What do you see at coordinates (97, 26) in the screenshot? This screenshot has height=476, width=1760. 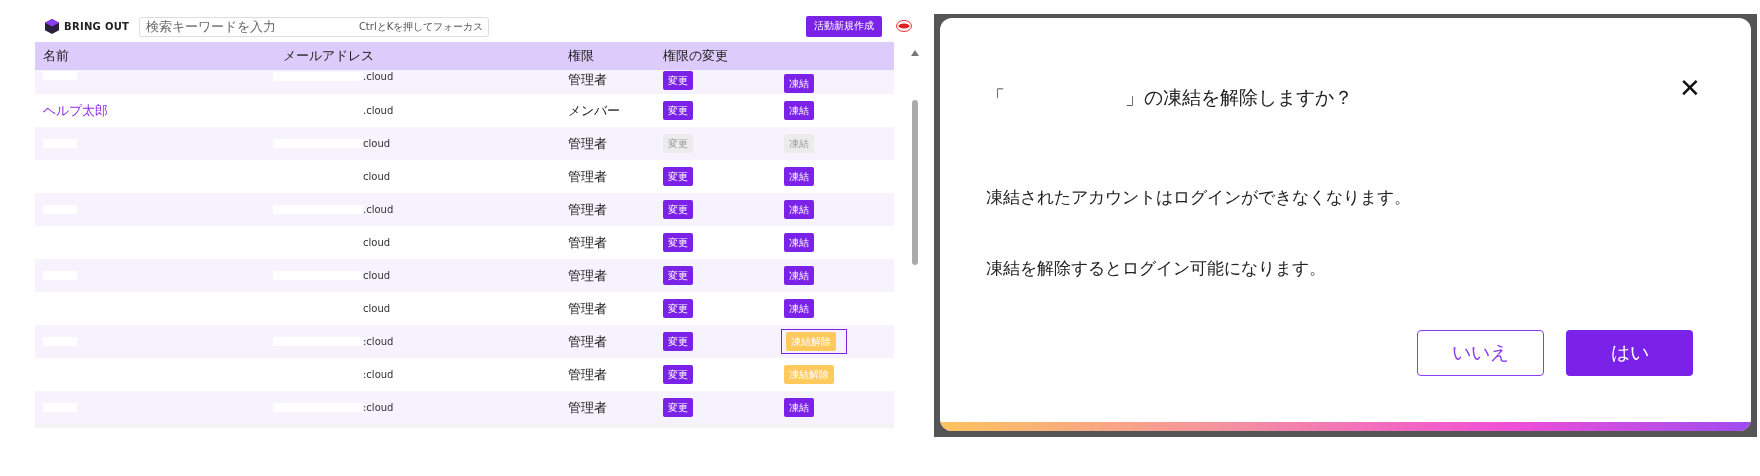 I see `brand-name: BRING OUT` at bounding box center [97, 26].